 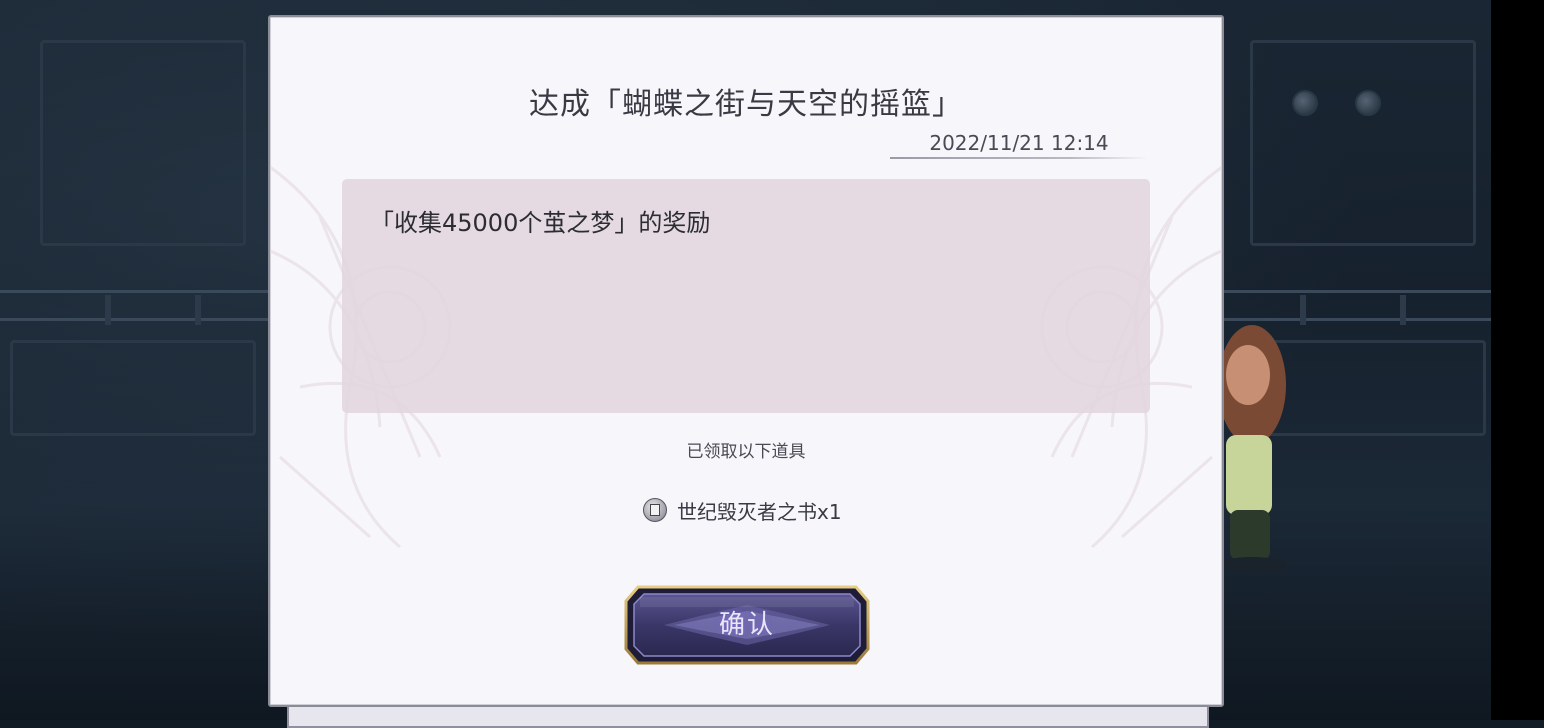 I want to click on underlying-panel, so click(x=748, y=716).